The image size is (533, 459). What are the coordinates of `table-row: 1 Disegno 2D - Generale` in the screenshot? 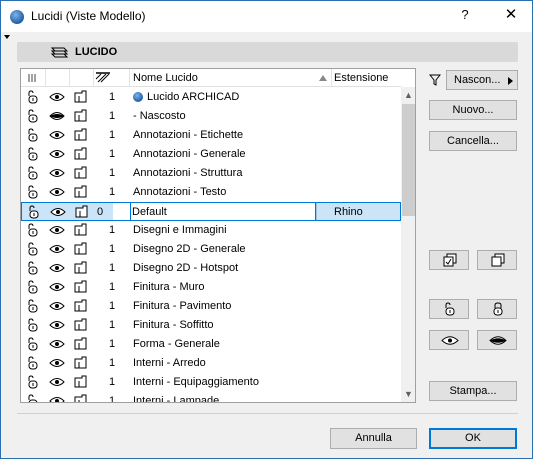 It's located at (211, 249).